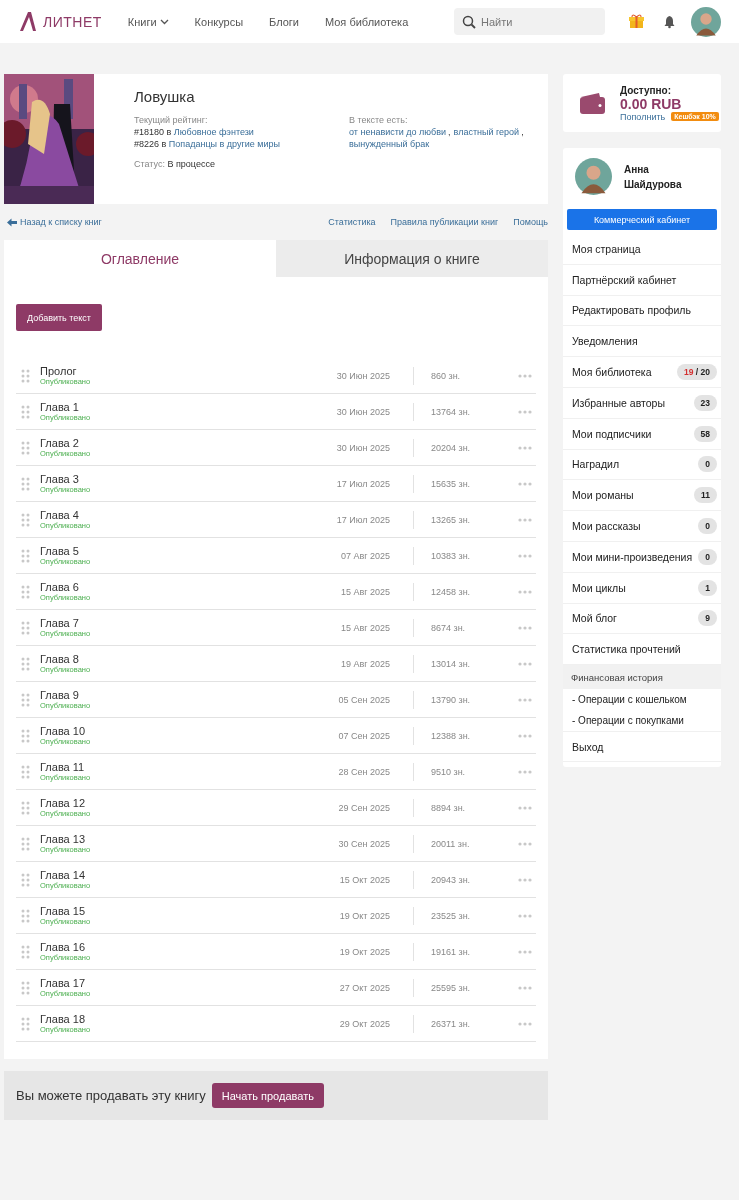  I want to click on nav-link: Помощь, so click(530, 222).